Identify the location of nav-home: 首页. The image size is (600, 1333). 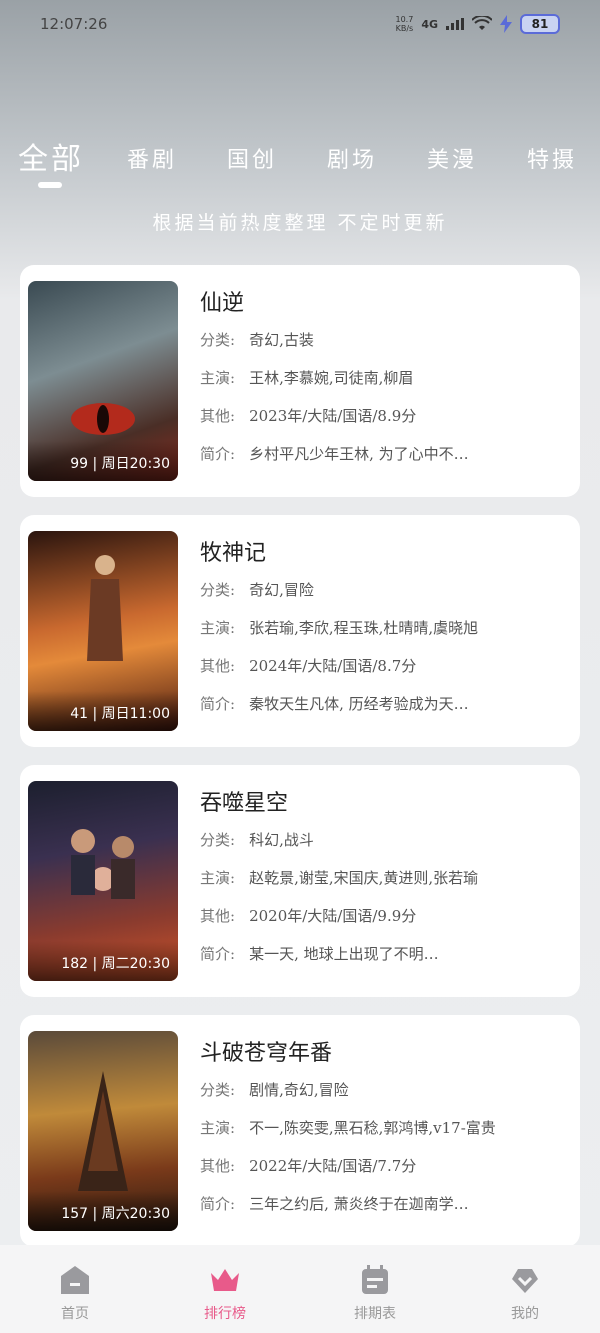
(75, 1289).